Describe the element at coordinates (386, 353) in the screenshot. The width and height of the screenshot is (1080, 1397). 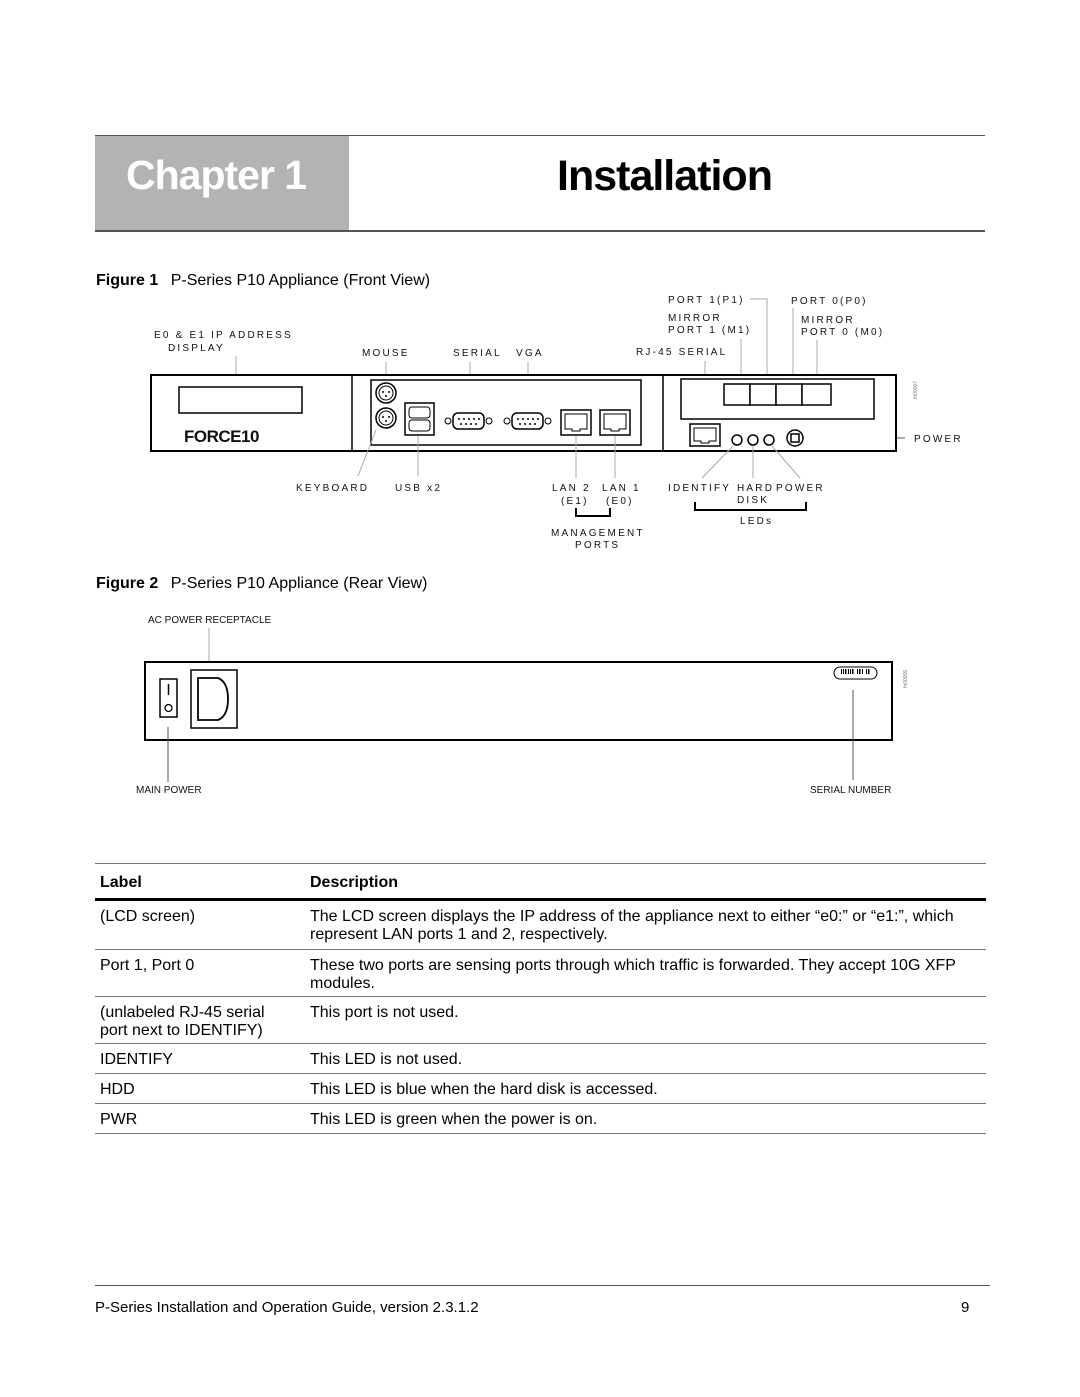
I see `callout-mouse: MOUSE` at that location.